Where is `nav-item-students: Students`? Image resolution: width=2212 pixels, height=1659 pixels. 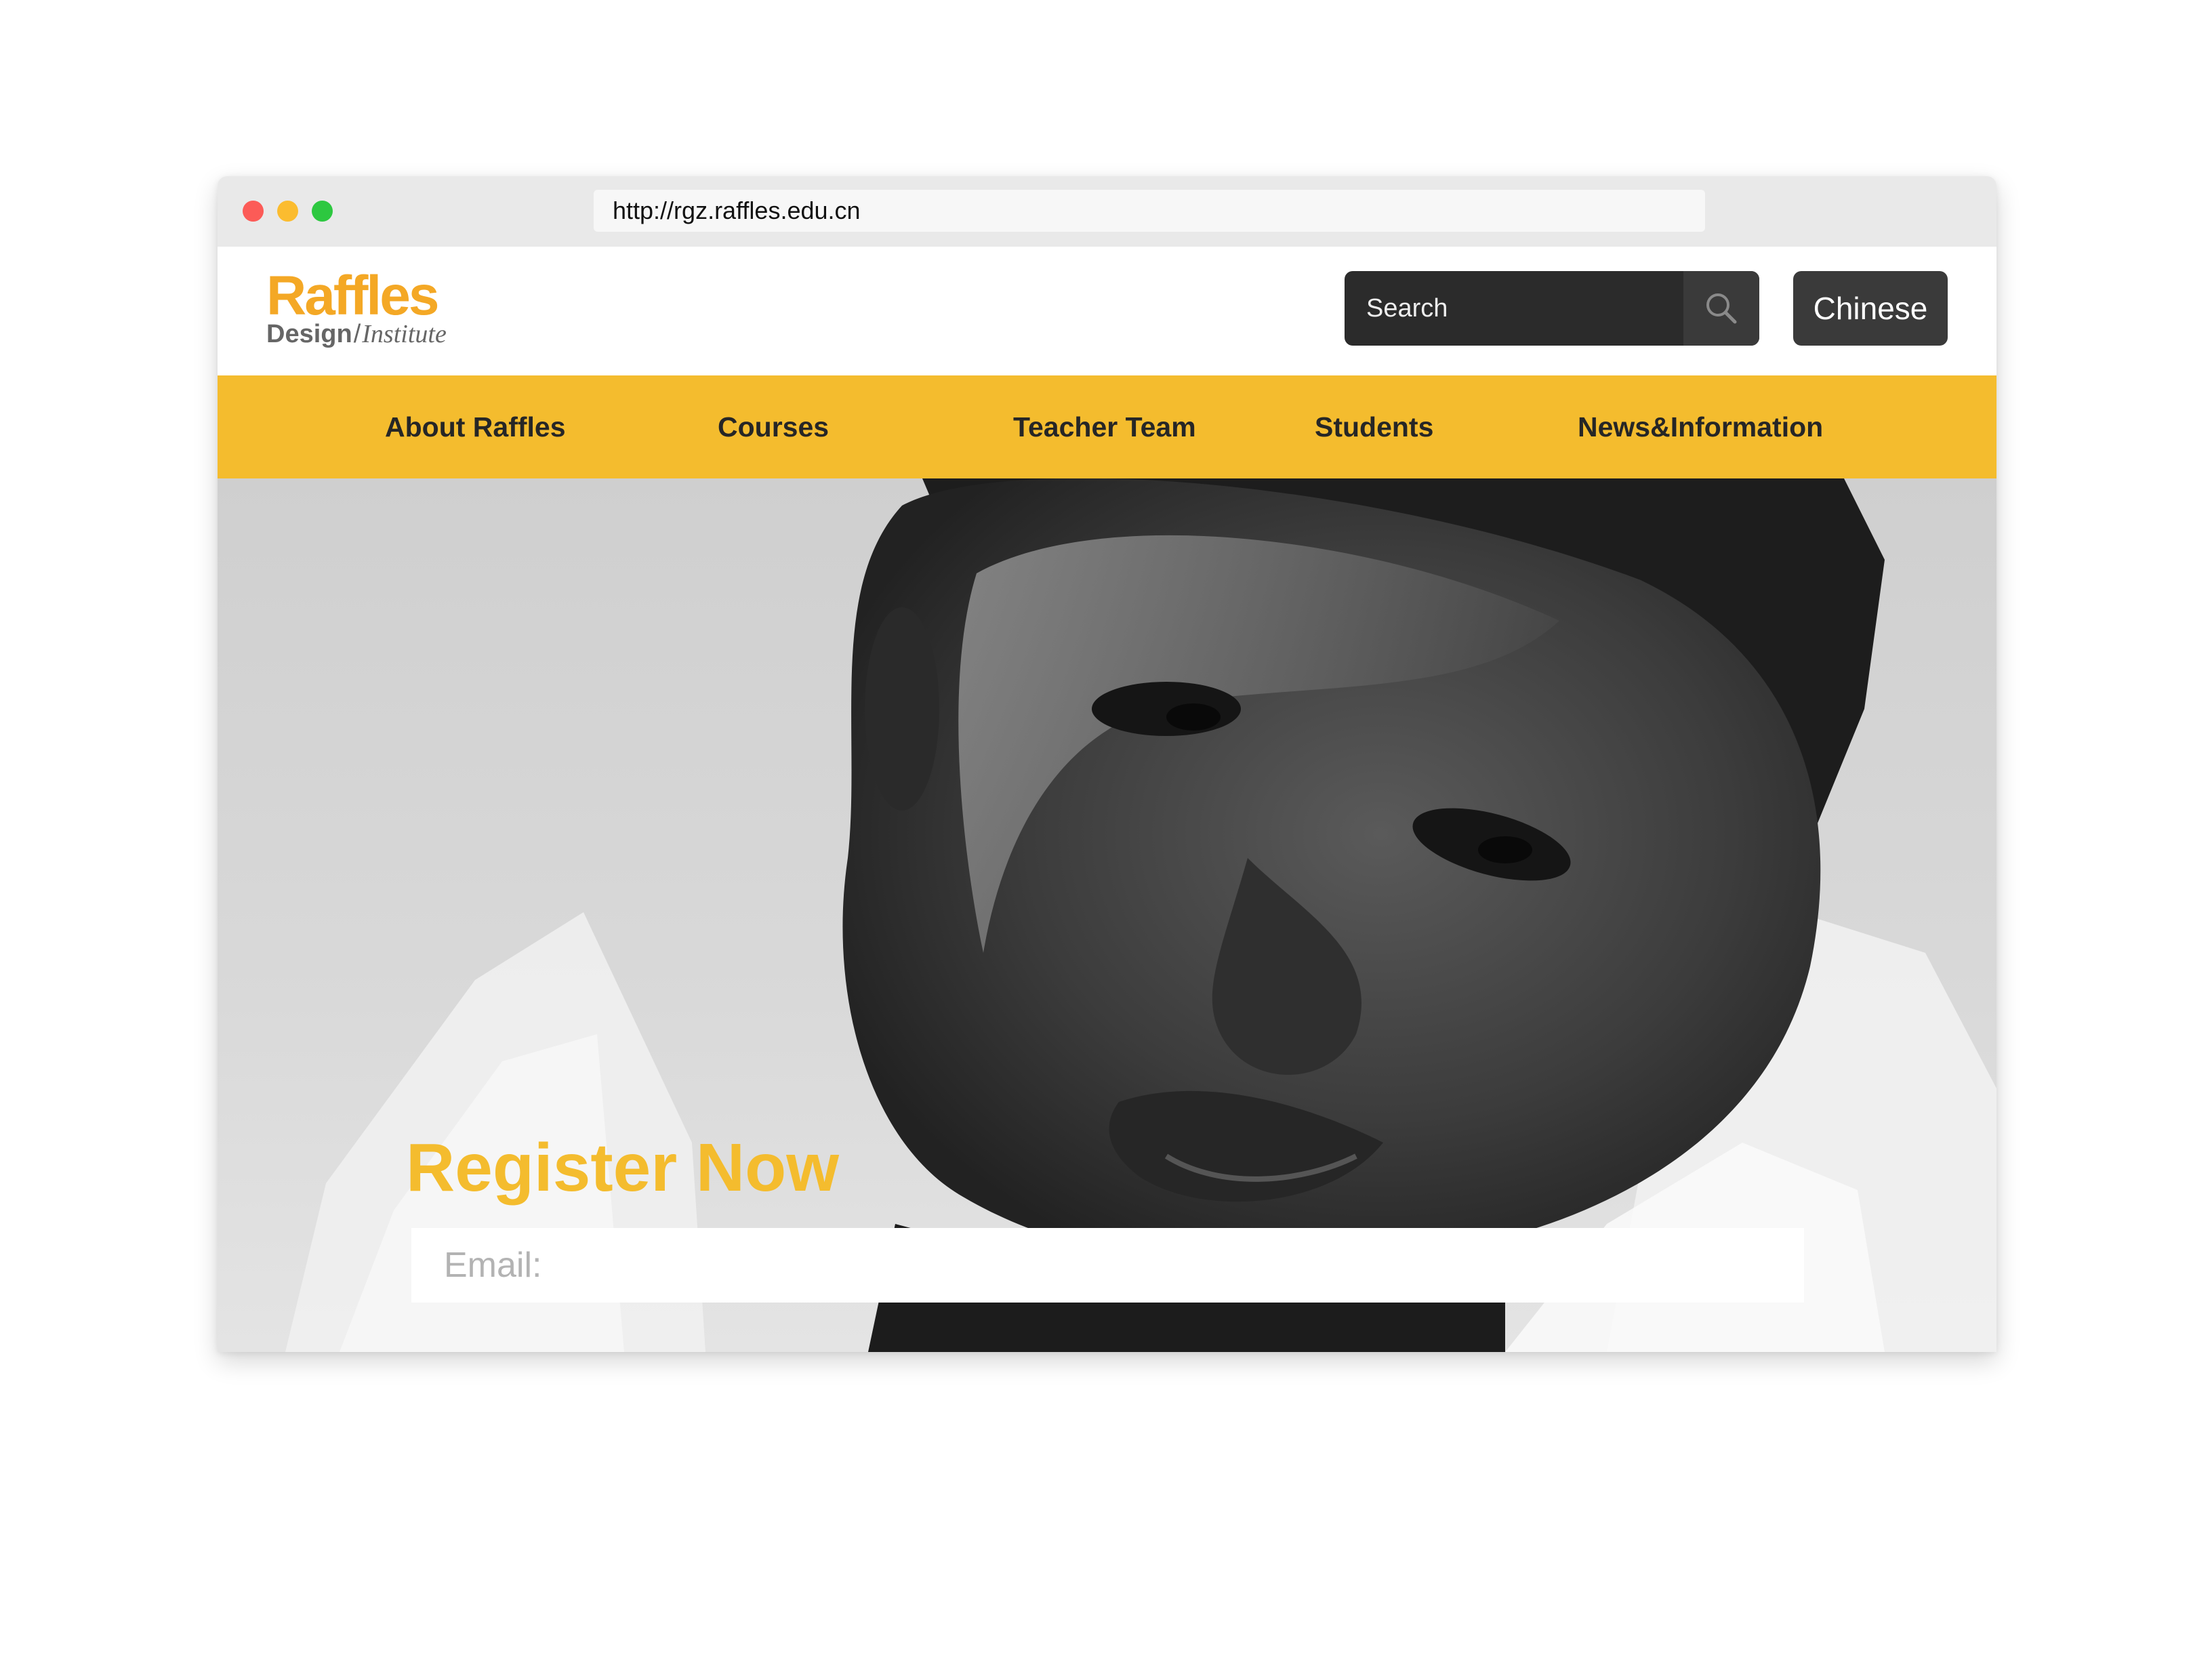 nav-item-students: Students is located at coordinates (1374, 426).